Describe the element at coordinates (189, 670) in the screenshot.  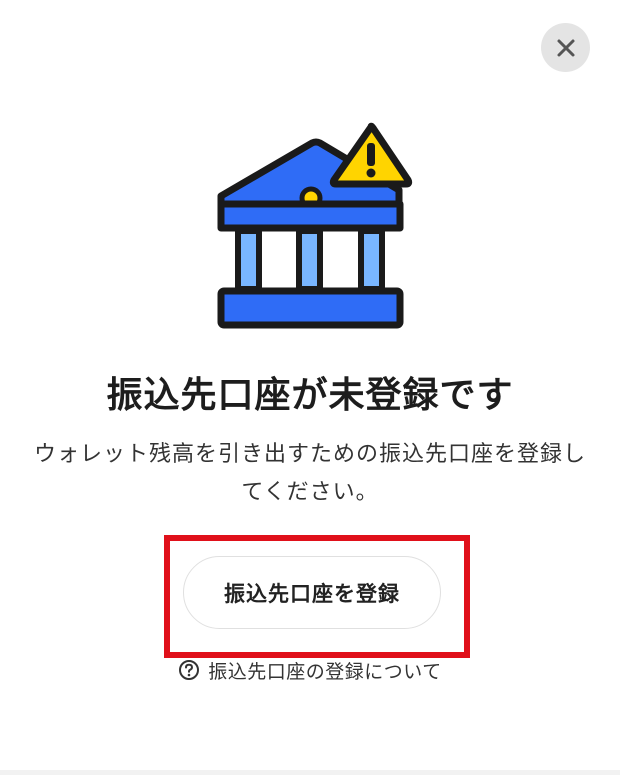
I see `question-circle-icon` at that location.